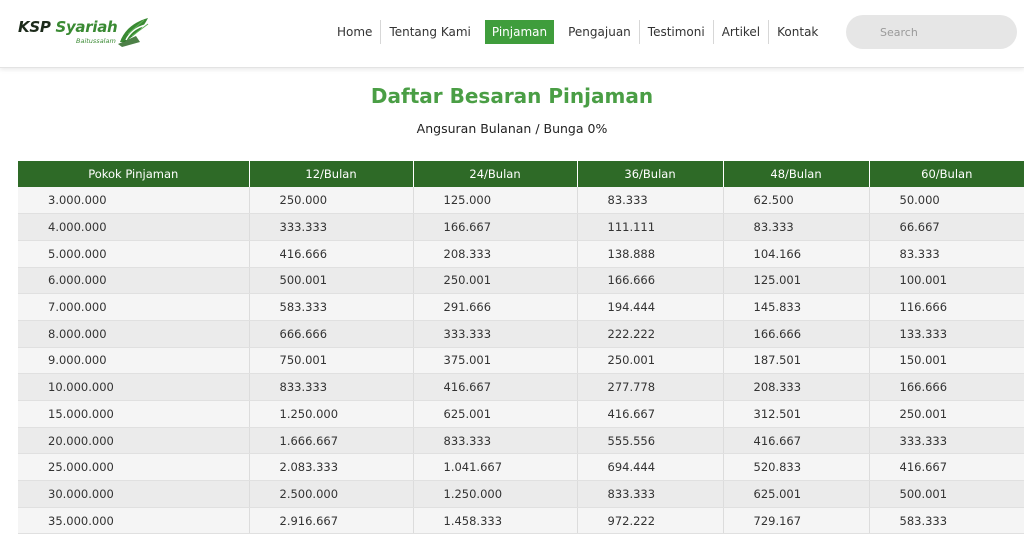 The height and width of the screenshot is (535, 1024). I want to click on column-header-pokok: Pokok Pinjaman, so click(134, 174).